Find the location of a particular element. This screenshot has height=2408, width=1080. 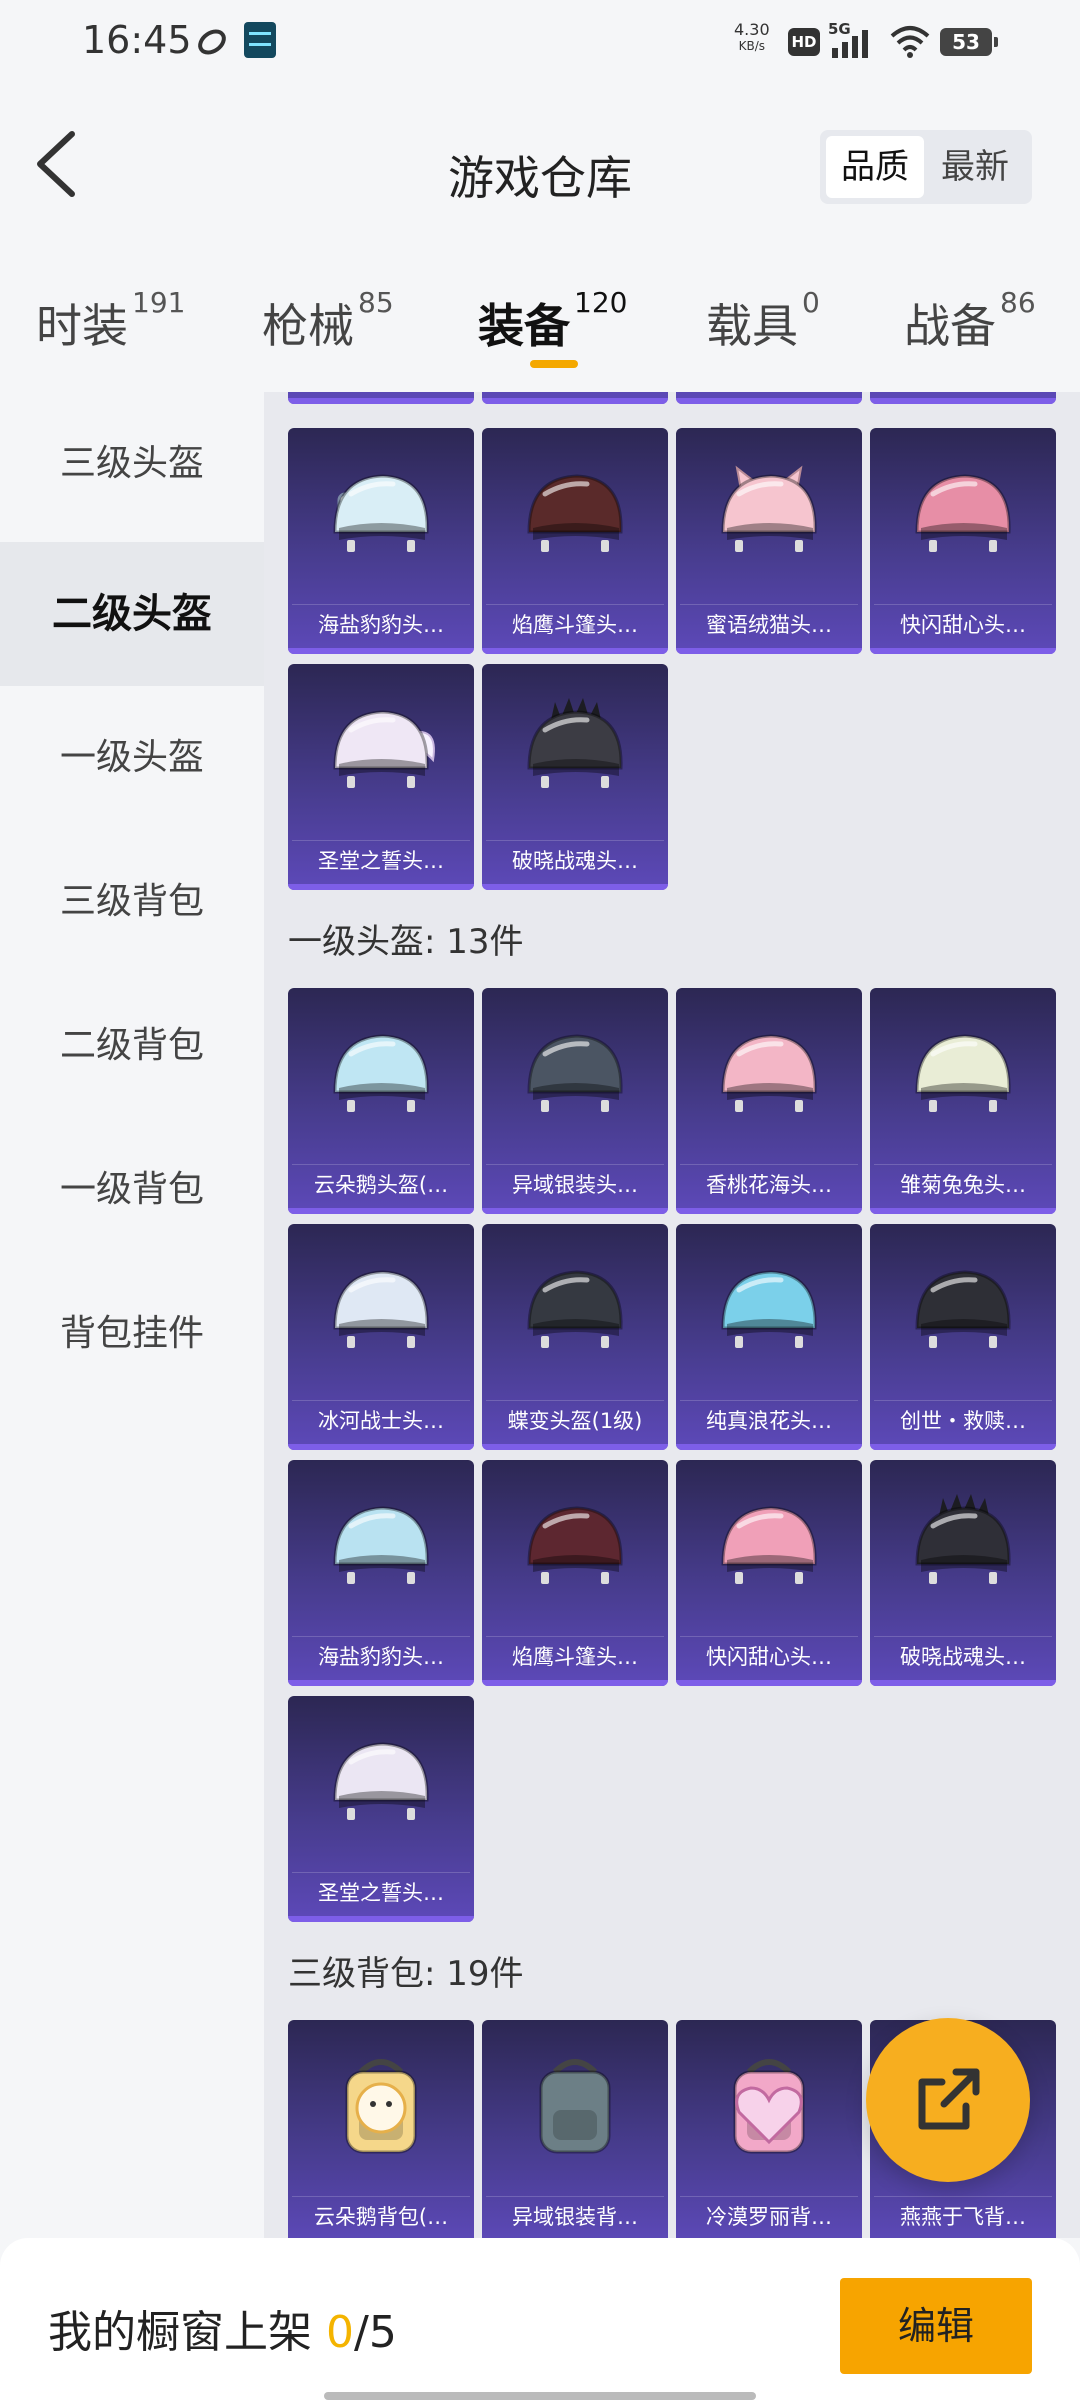

backpack-heart-icon is located at coordinates (769, 2106).